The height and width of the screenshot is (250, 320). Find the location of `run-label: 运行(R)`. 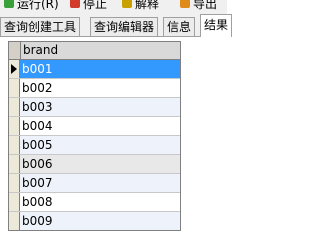

run-label: 运行(R) is located at coordinates (38, 5).